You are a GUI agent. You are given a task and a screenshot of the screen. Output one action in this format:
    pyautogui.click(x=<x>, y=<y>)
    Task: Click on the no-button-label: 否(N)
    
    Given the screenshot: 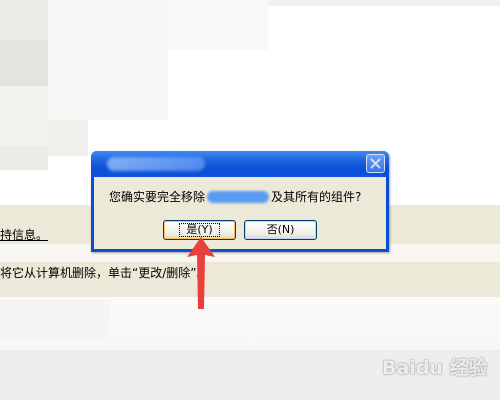 What is the action you would take?
    pyautogui.click(x=280, y=229)
    